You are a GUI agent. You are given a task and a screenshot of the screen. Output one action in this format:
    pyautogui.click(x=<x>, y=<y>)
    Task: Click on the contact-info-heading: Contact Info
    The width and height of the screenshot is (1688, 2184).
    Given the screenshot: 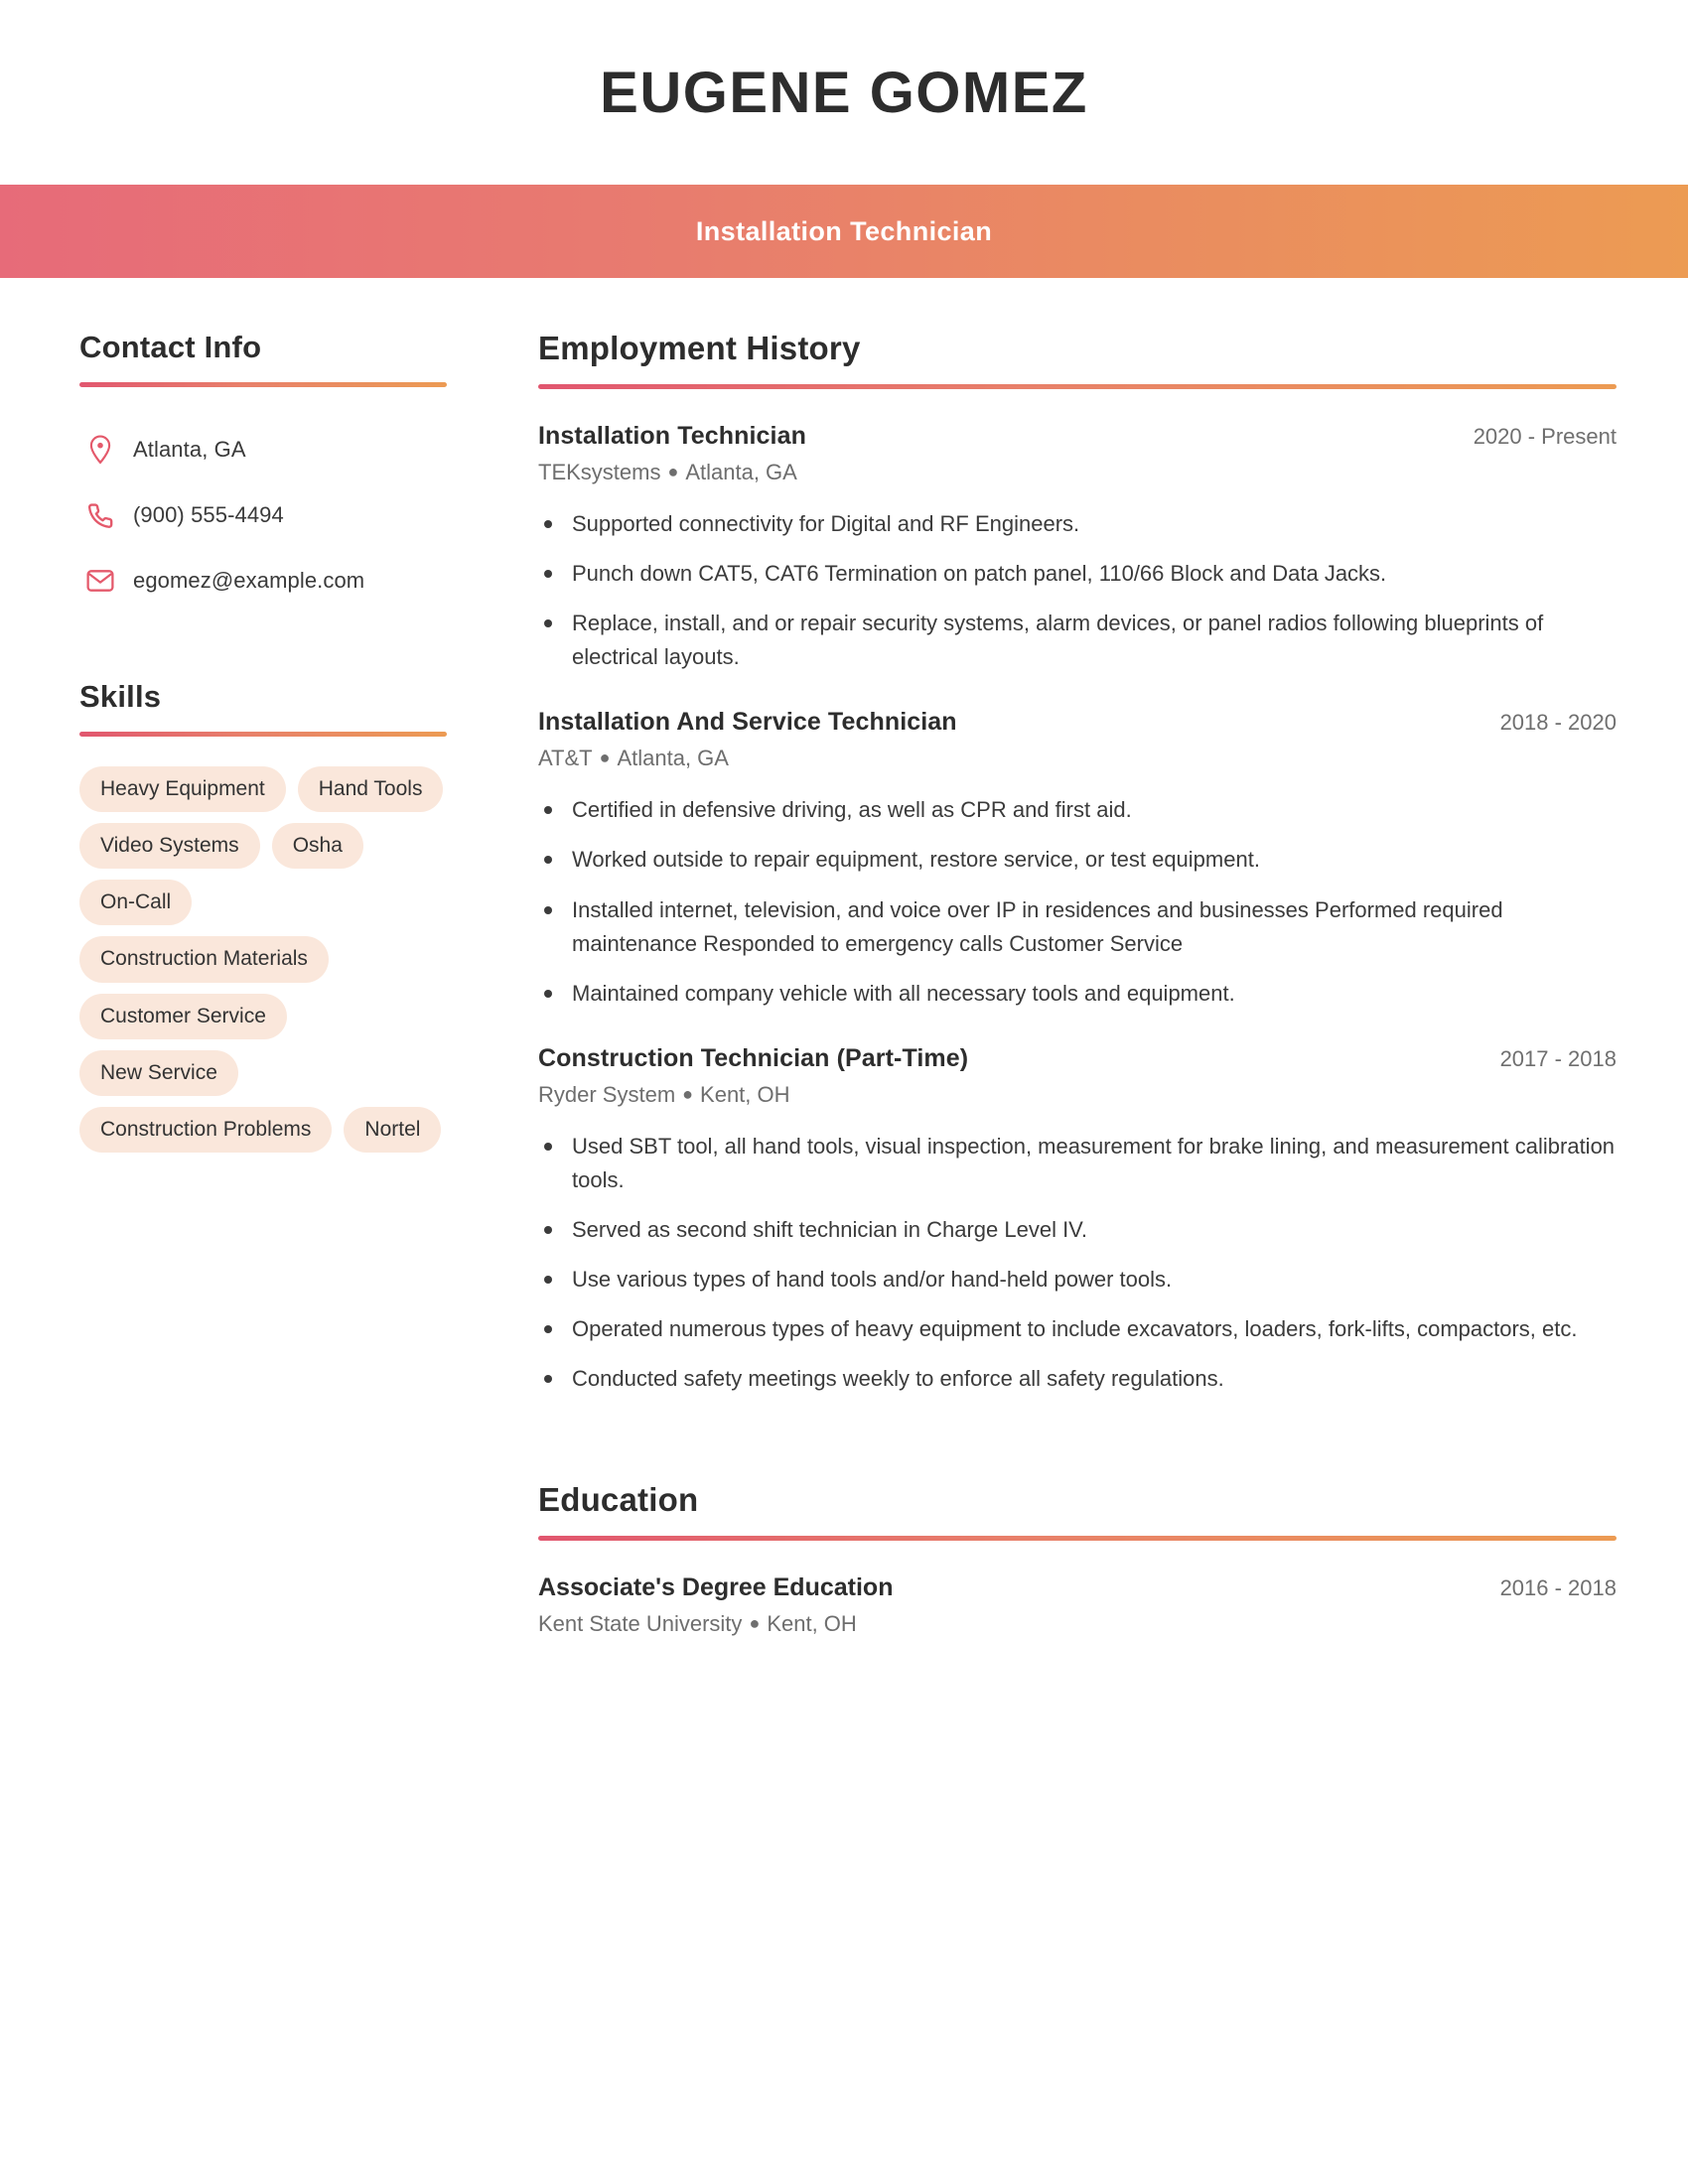 What is the action you would take?
    pyautogui.click(x=170, y=347)
    